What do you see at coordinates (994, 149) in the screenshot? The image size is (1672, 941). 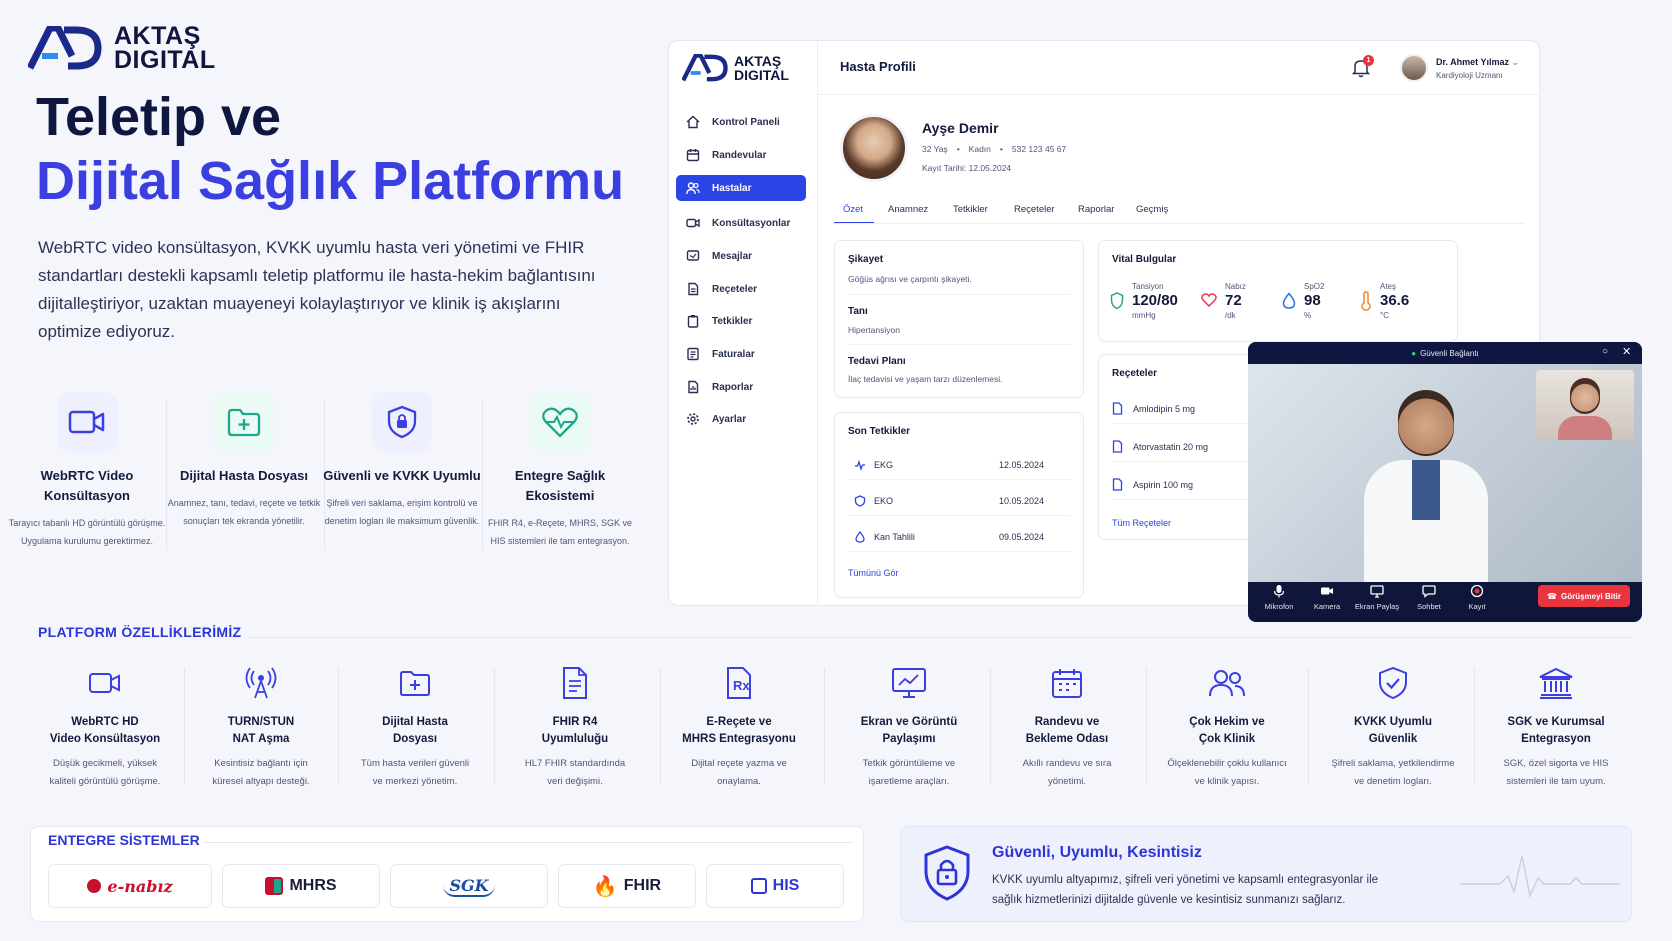 I see `patient-meta: 32 Yaş • Kadın • 532 123 45 67` at bounding box center [994, 149].